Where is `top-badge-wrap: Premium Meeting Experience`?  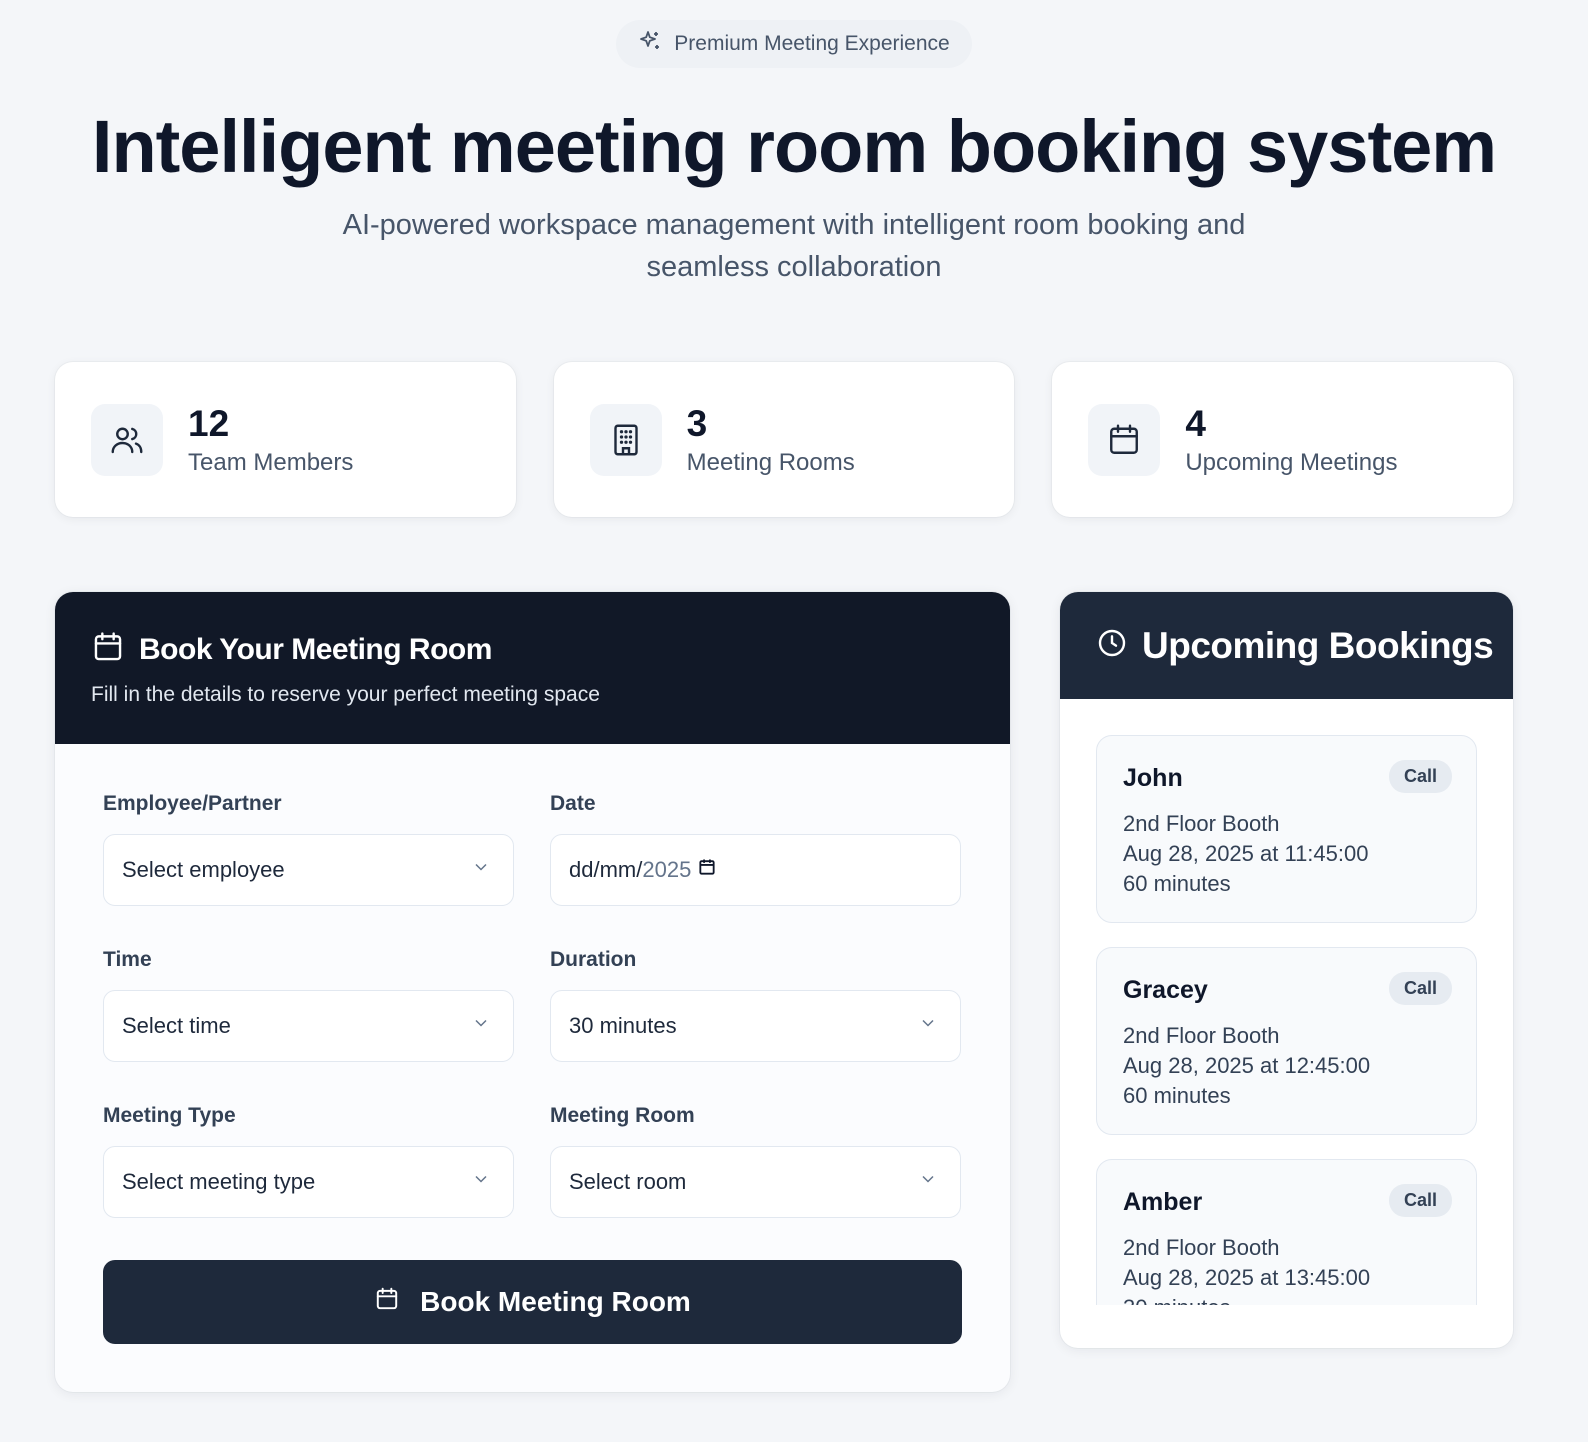 top-badge-wrap: Premium Meeting Experience is located at coordinates (794, 44).